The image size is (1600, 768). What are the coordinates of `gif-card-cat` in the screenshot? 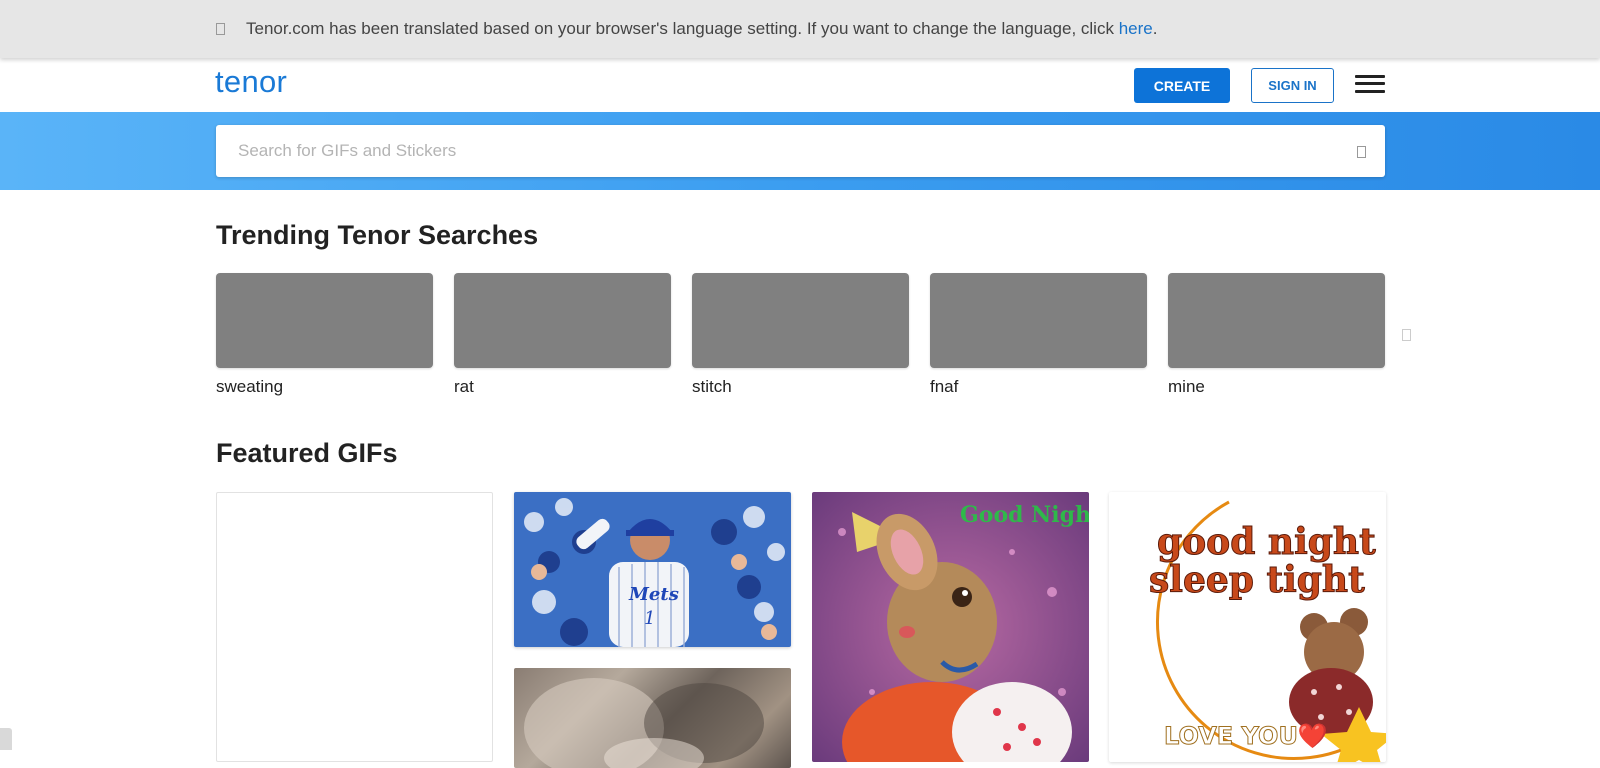 It's located at (652, 718).